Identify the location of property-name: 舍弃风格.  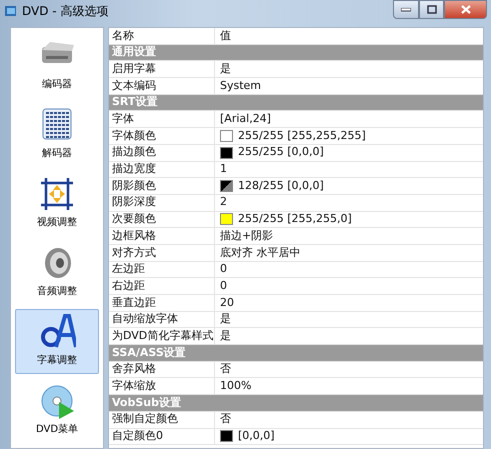
(134, 369).